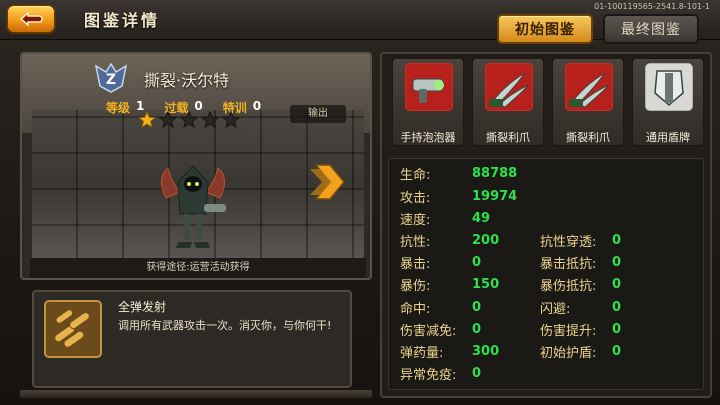  I want to click on rank-badge-icon: Z, so click(111, 77).